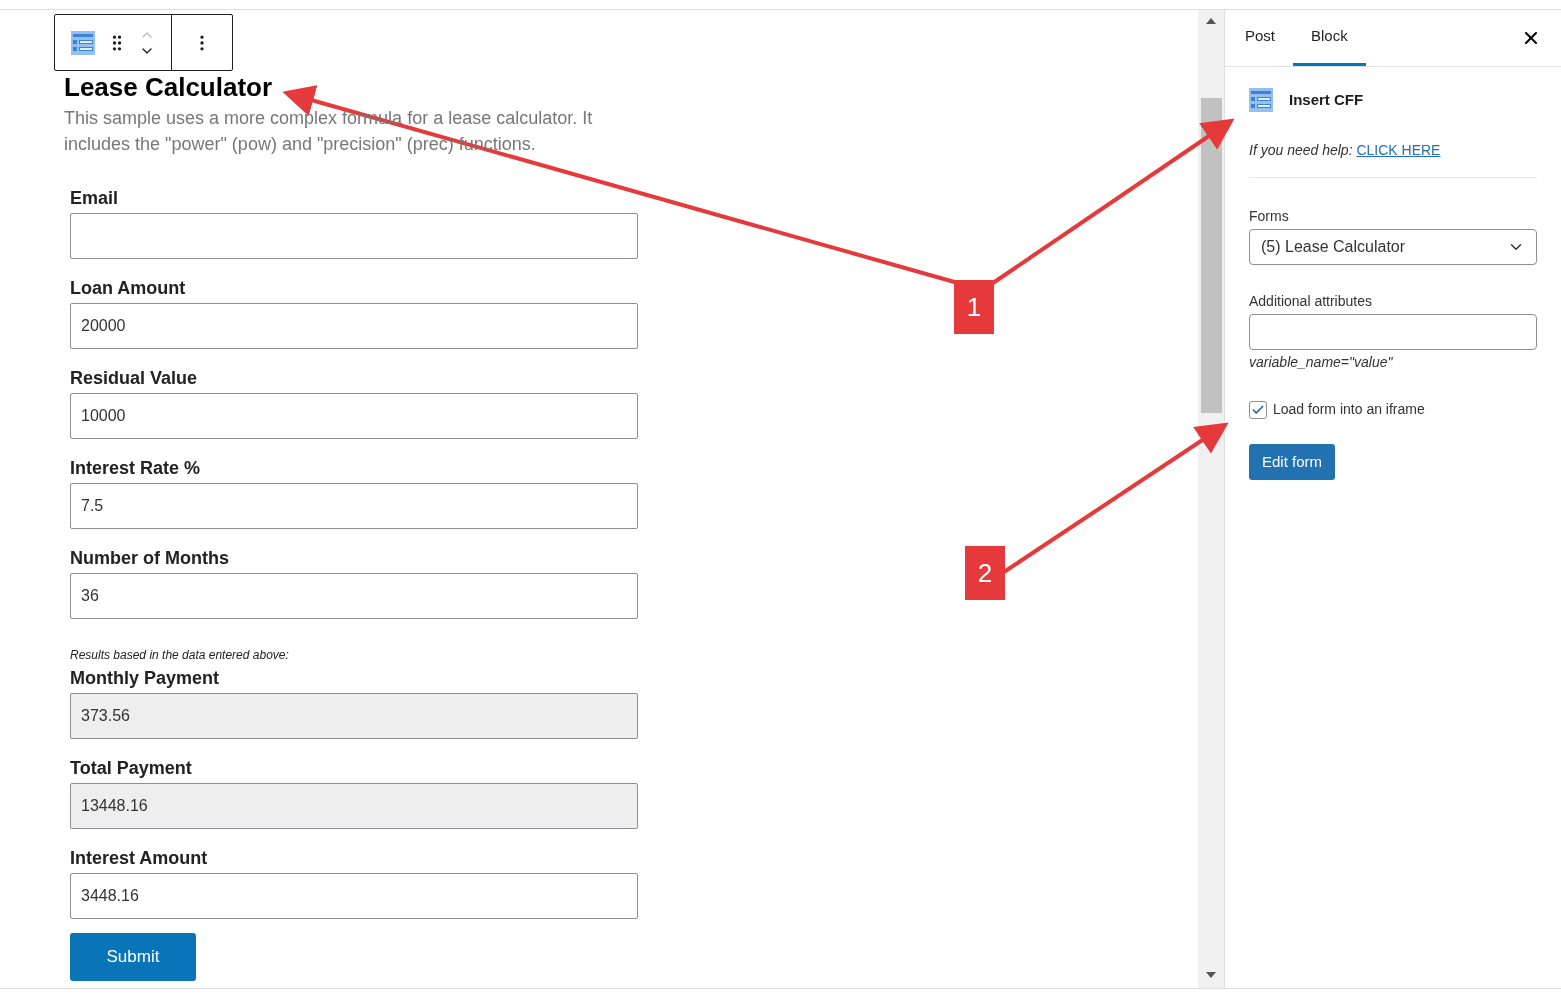  I want to click on input-field, so click(354, 236).